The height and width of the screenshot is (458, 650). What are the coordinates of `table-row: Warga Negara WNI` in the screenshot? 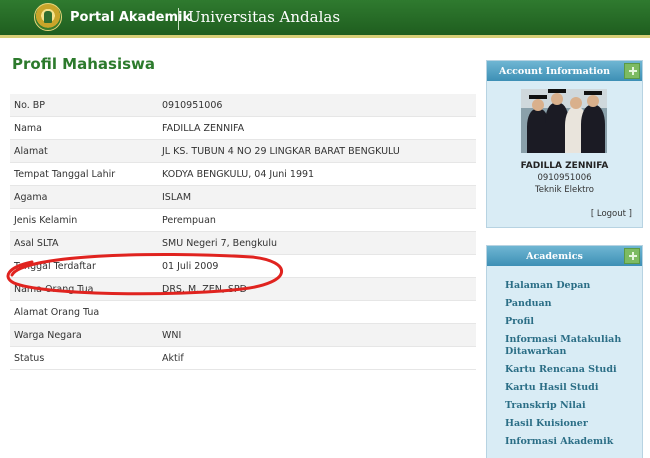 It's located at (243, 335).